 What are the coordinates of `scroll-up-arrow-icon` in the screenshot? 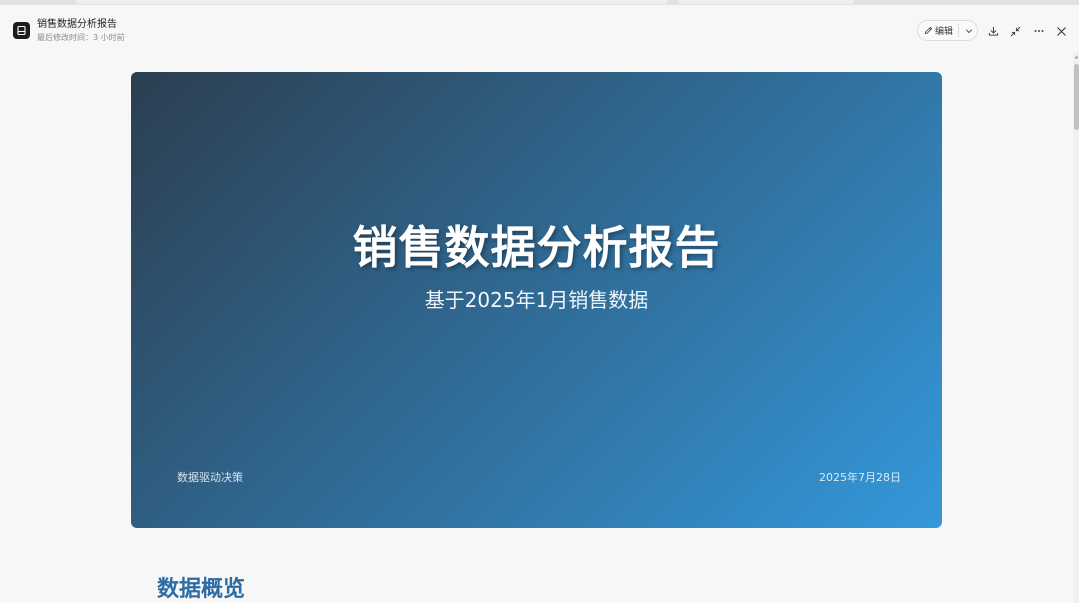 It's located at (1076, 57).